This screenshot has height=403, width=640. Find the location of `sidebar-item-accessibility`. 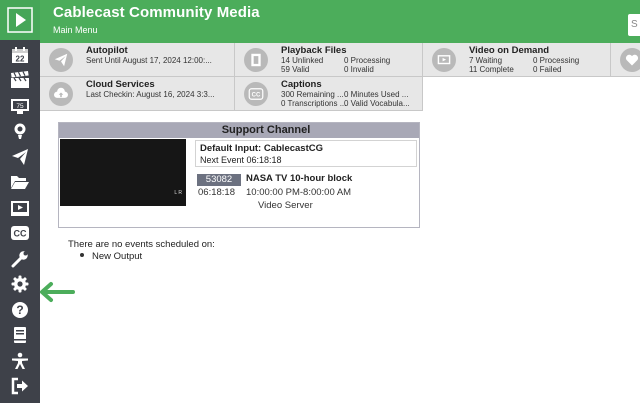

sidebar-item-accessibility is located at coordinates (20, 361).